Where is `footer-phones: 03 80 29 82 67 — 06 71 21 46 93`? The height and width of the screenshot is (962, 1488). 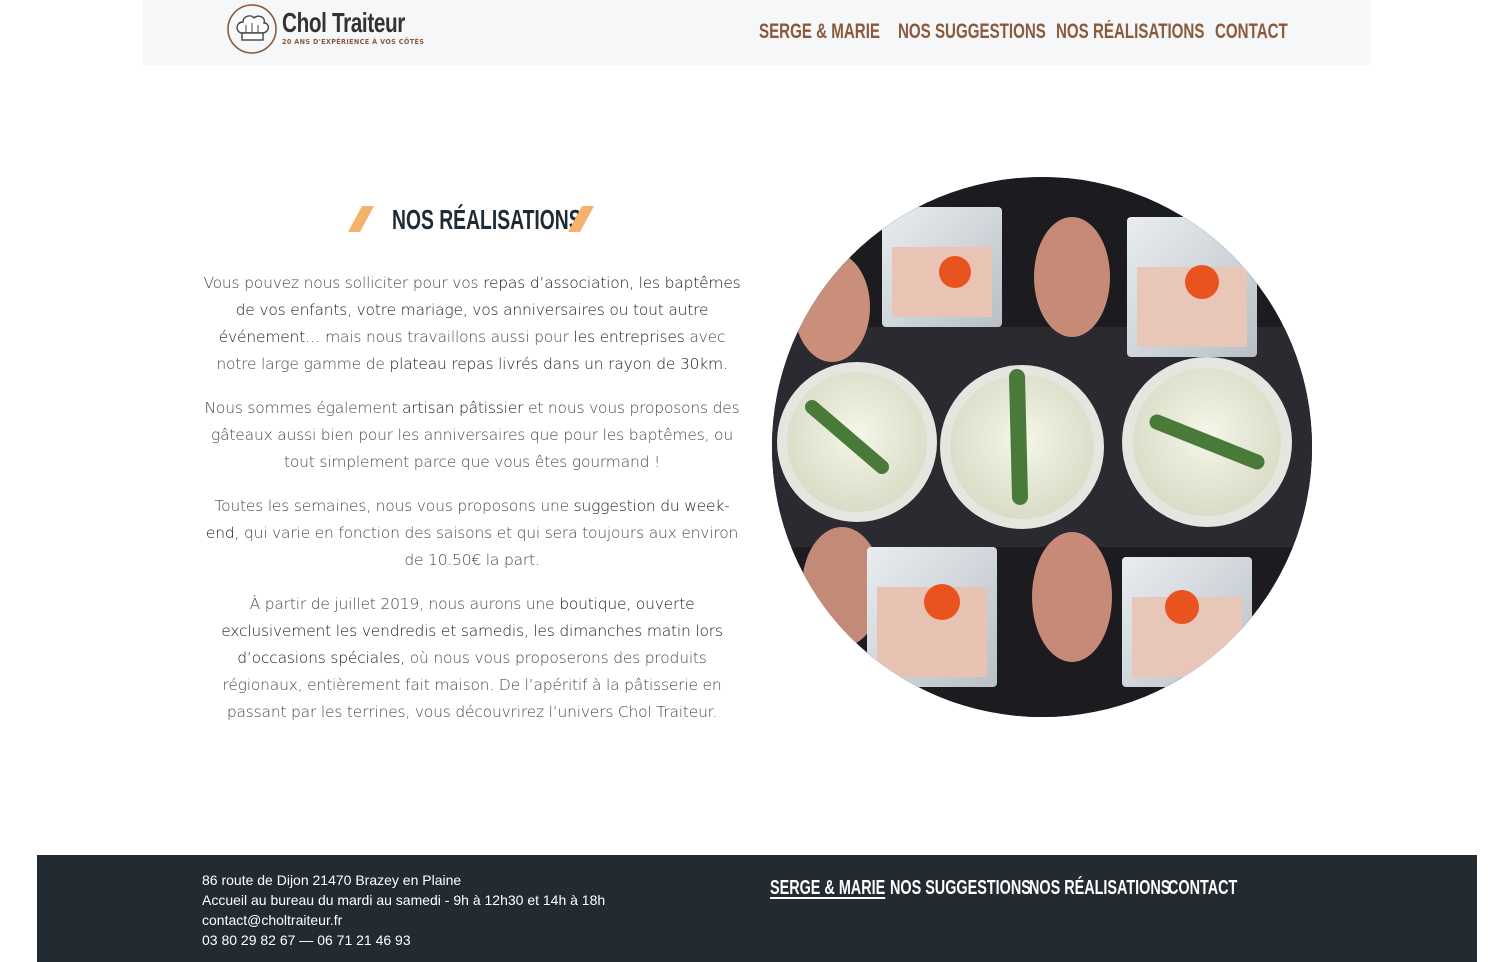 footer-phones: 03 80 29 82 67 — 06 71 21 46 93 is located at coordinates (306, 940).